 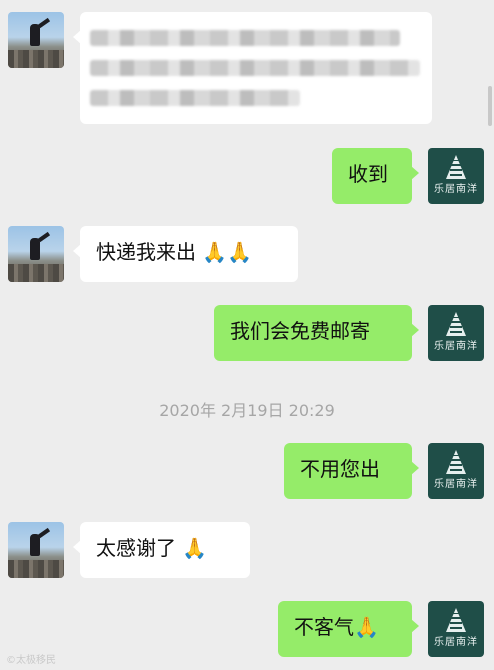 I want to click on message-bubble-blurred, so click(x=252, y=68).